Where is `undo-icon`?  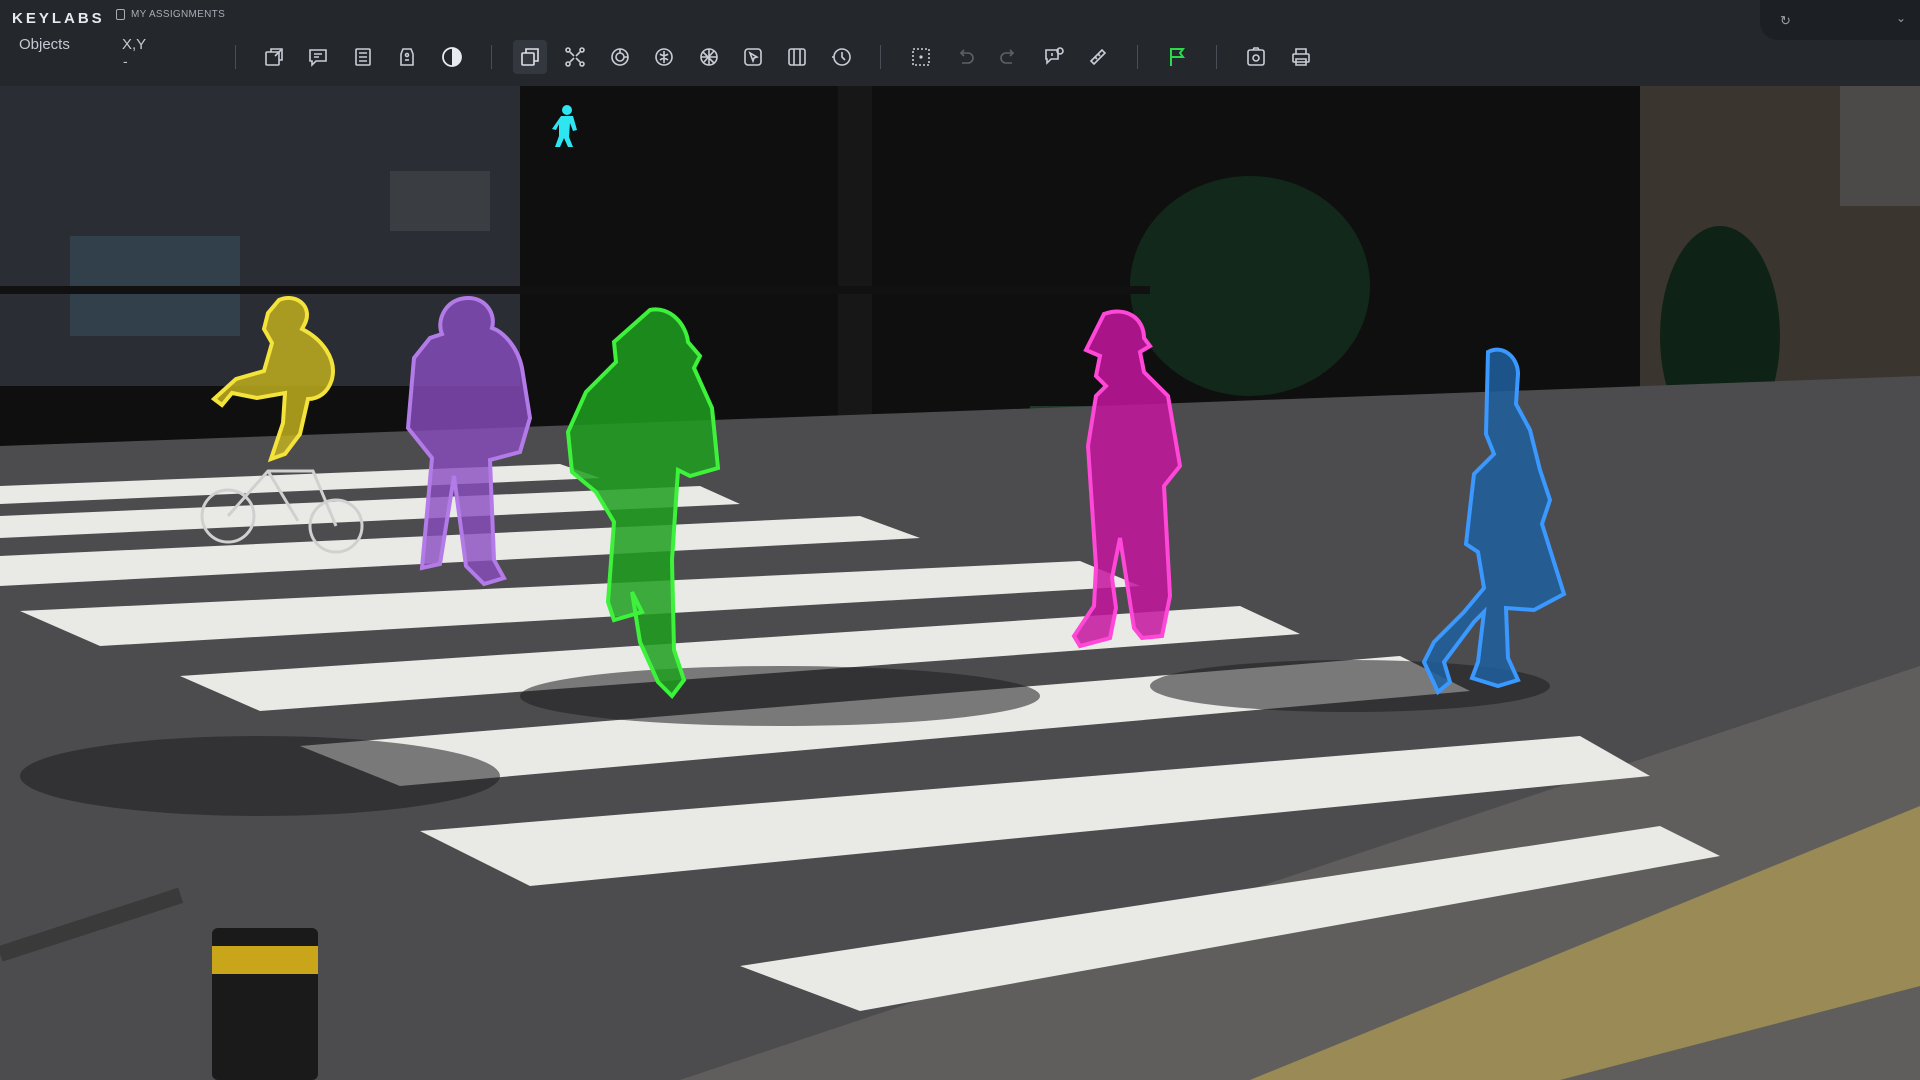
undo-icon is located at coordinates (966, 56).